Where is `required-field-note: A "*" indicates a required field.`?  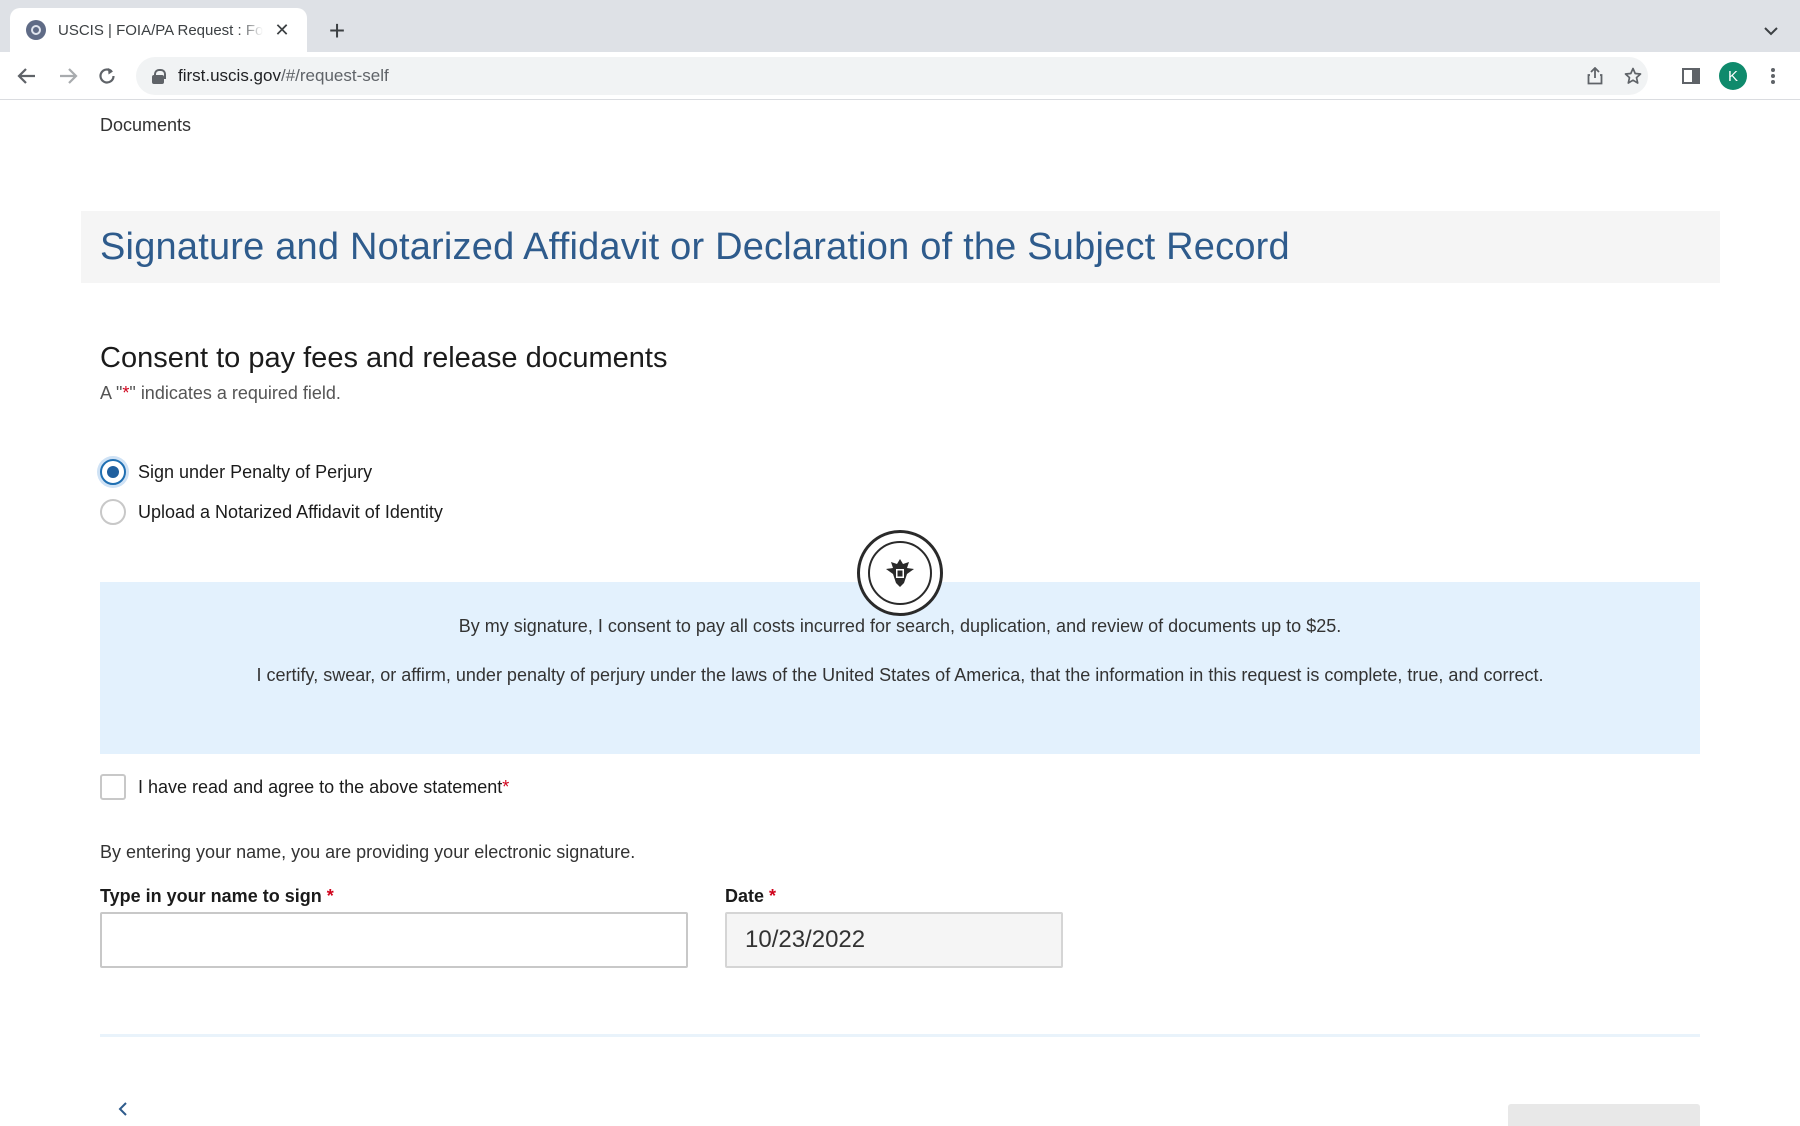
required-field-note: A "*" indicates a required field. is located at coordinates (220, 393).